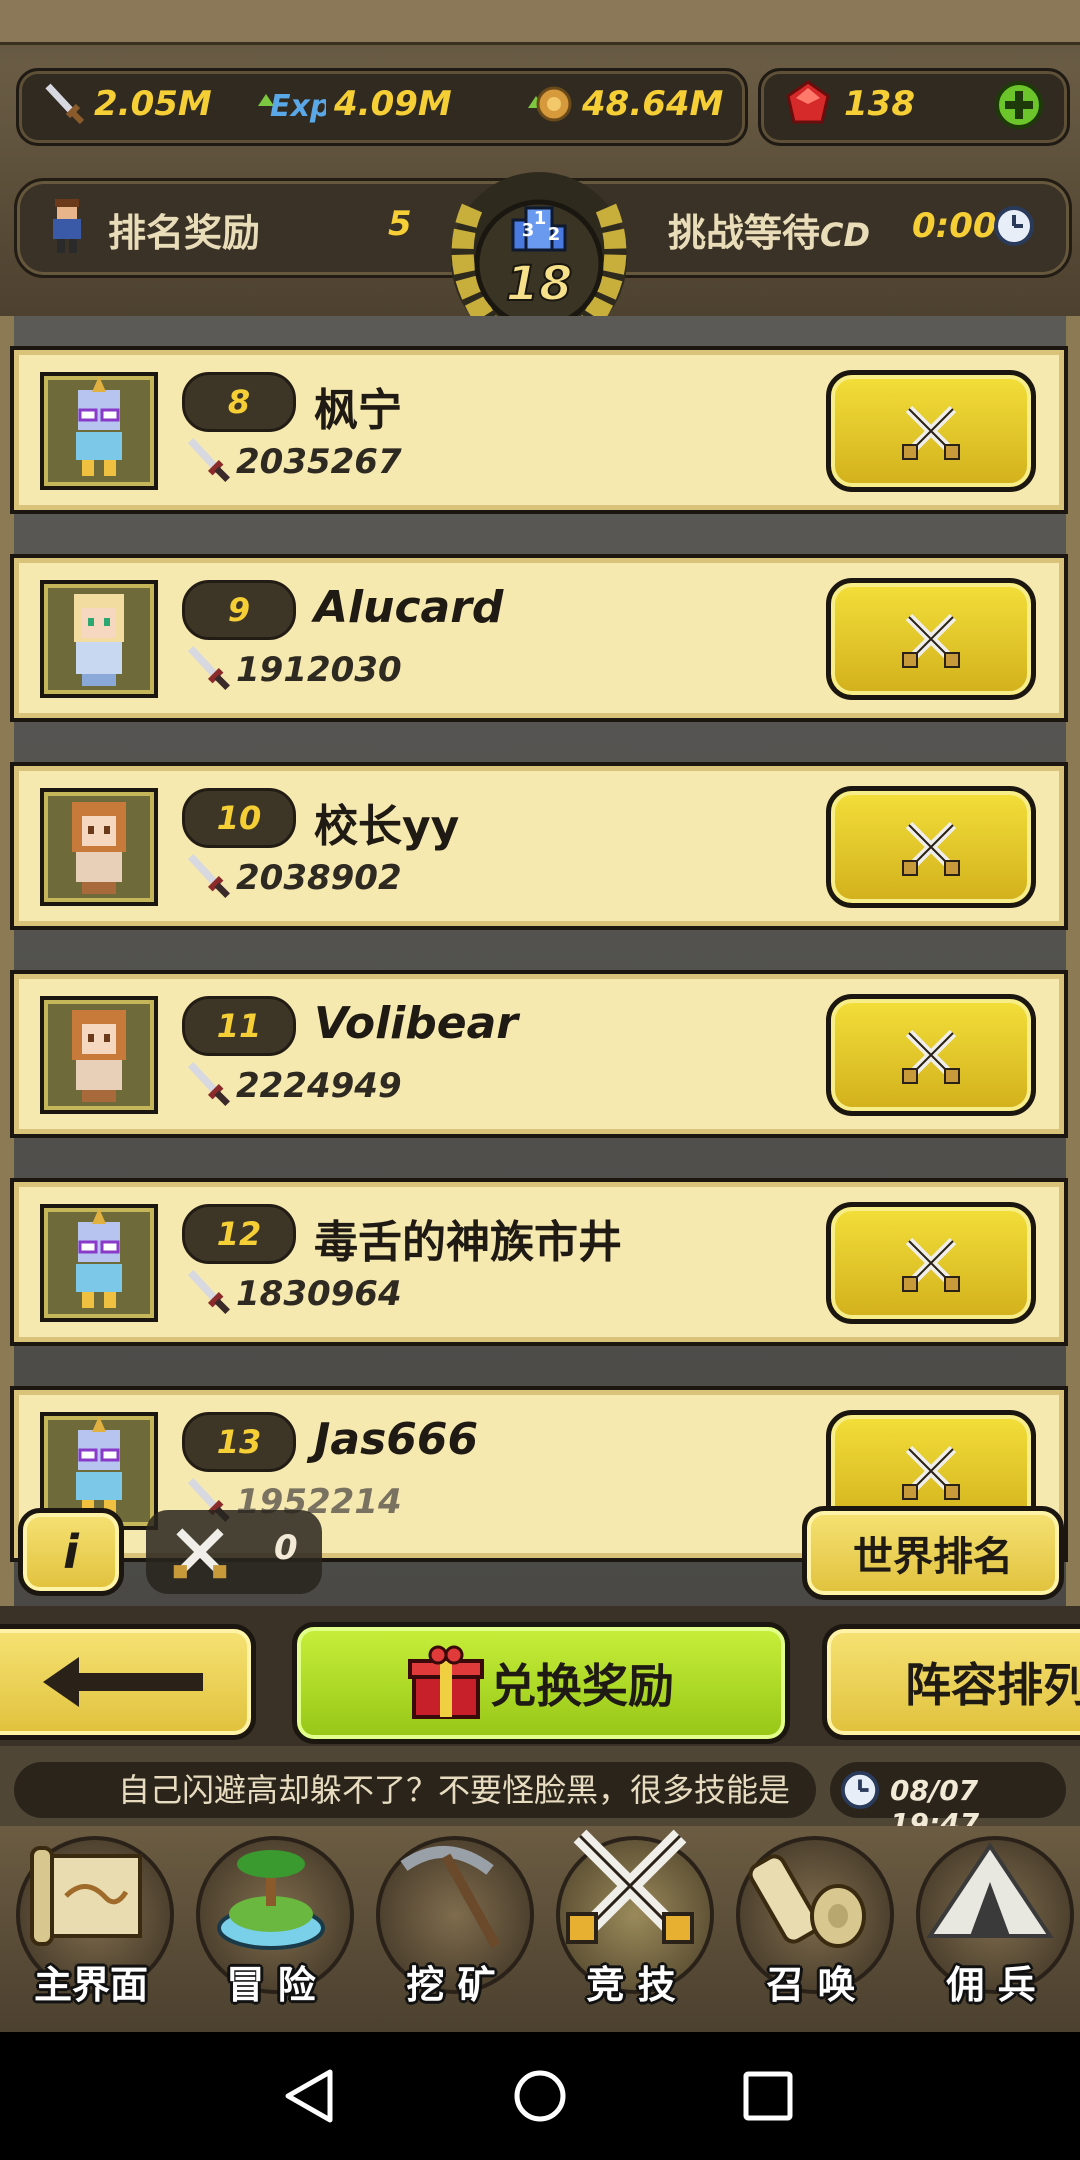  I want to click on rank-badge: 13, so click(239, 1442).